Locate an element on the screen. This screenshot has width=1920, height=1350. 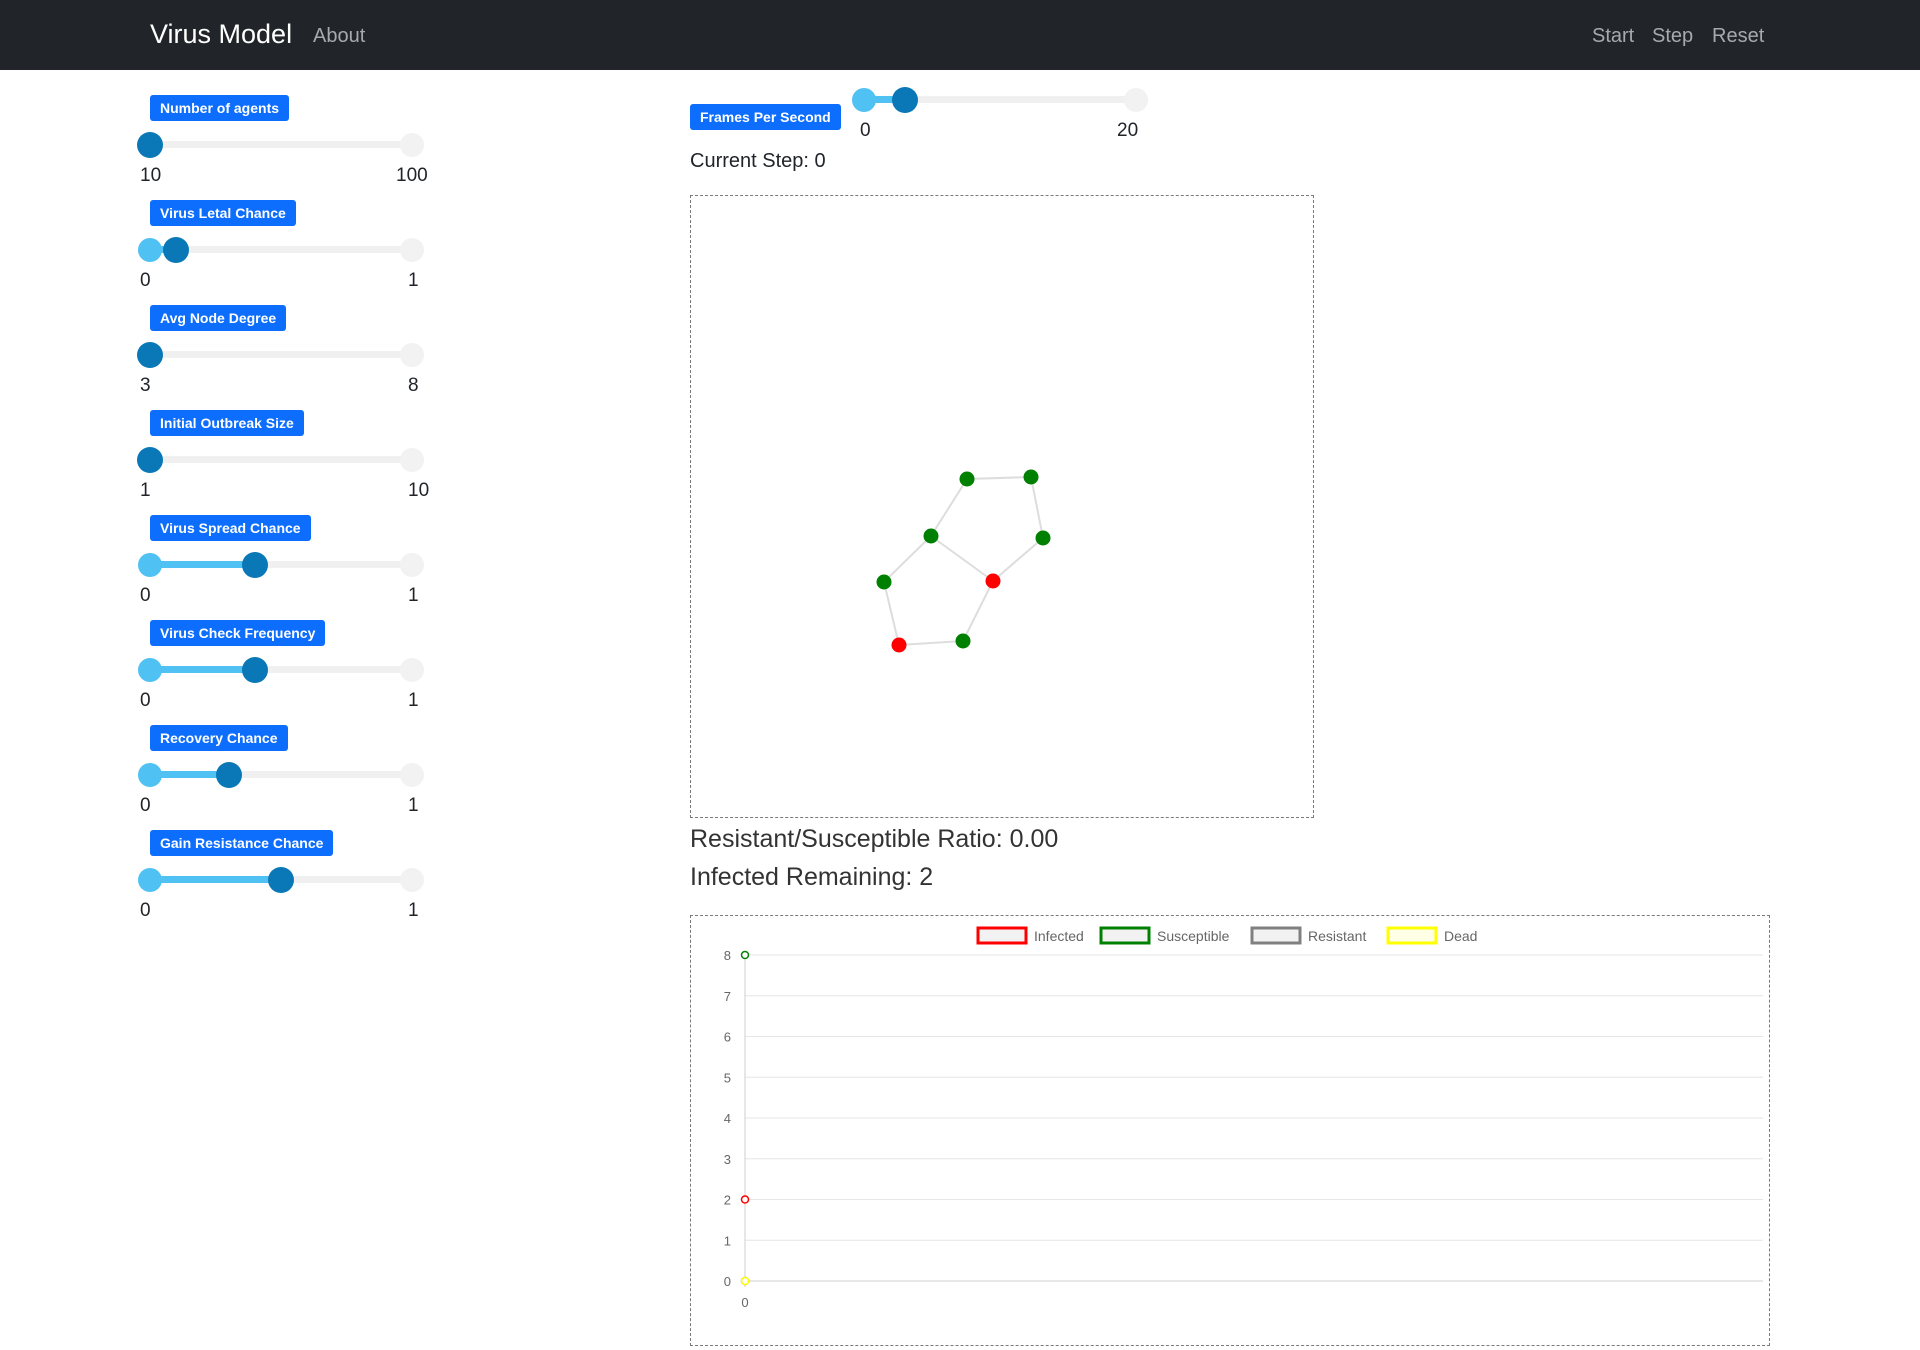
initial-outbreak-size-slider-handle is located at coordinates (150, 460).